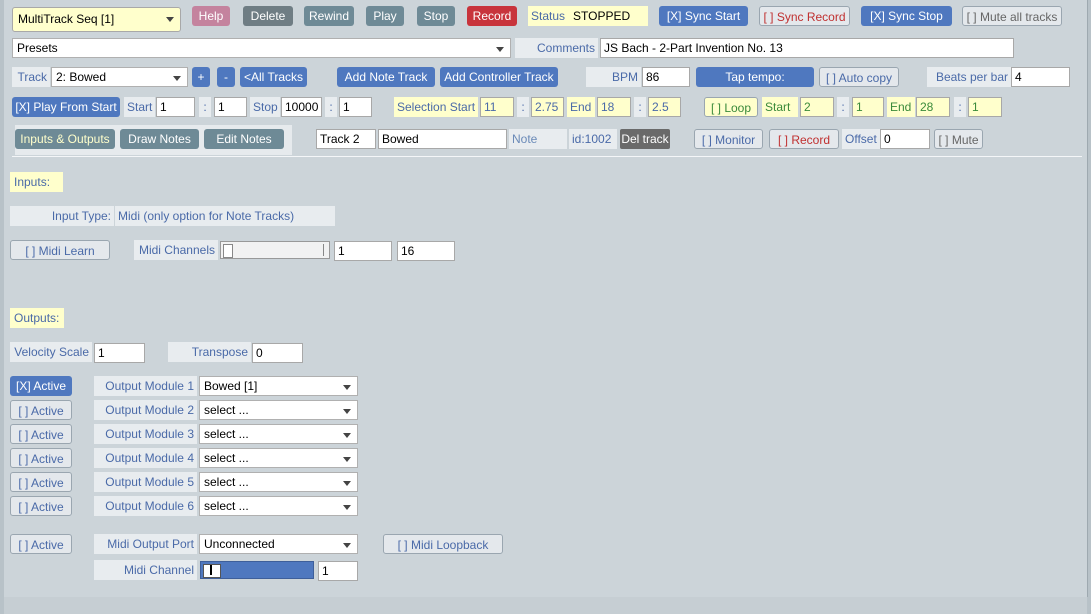 The image size is (1091, 614). Describe the element at coordinates (66, 19) in the screenshot. I see `module-title-text: MultiTrack Seq [1]` at that location.